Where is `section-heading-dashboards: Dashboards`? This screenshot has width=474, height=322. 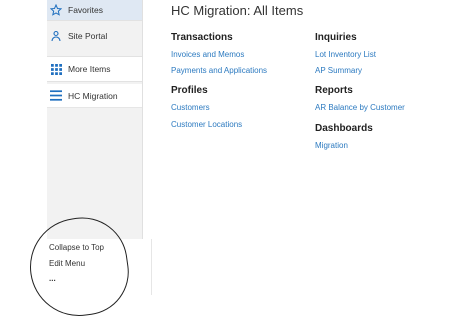 section-heading-dashboards: Dashboards is located at coordinates (344, 128).